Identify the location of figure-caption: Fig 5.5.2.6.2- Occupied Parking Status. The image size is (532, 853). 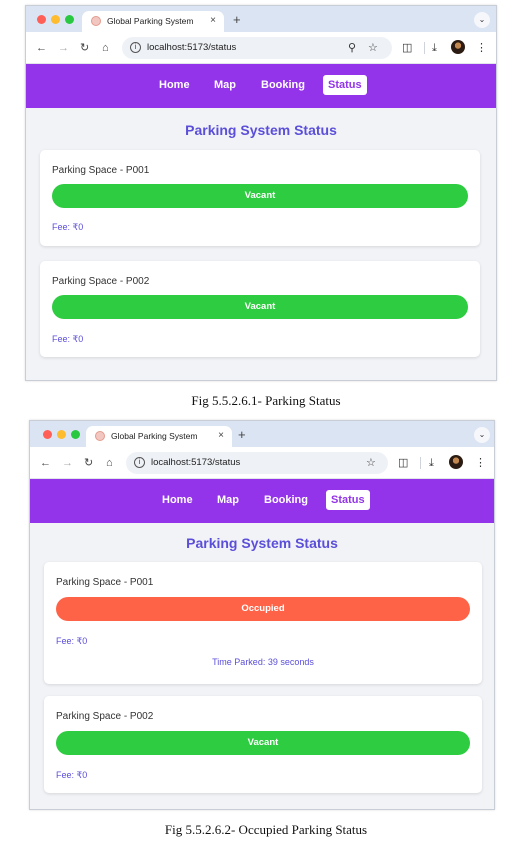
(266, 829).